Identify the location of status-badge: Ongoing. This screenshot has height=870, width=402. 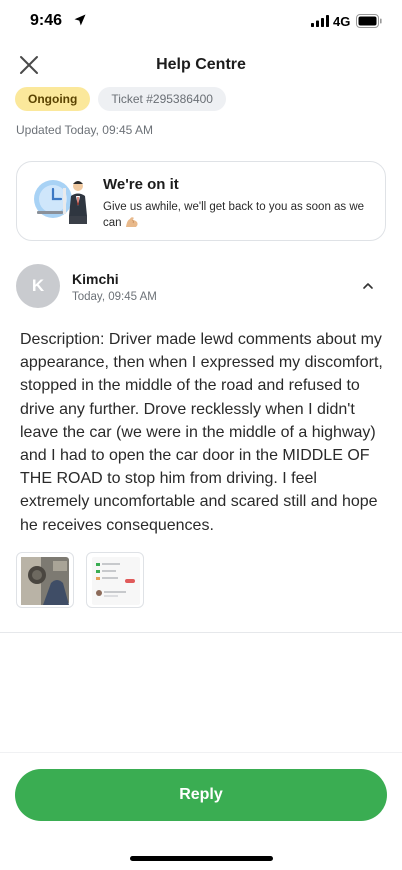
(53, 99).